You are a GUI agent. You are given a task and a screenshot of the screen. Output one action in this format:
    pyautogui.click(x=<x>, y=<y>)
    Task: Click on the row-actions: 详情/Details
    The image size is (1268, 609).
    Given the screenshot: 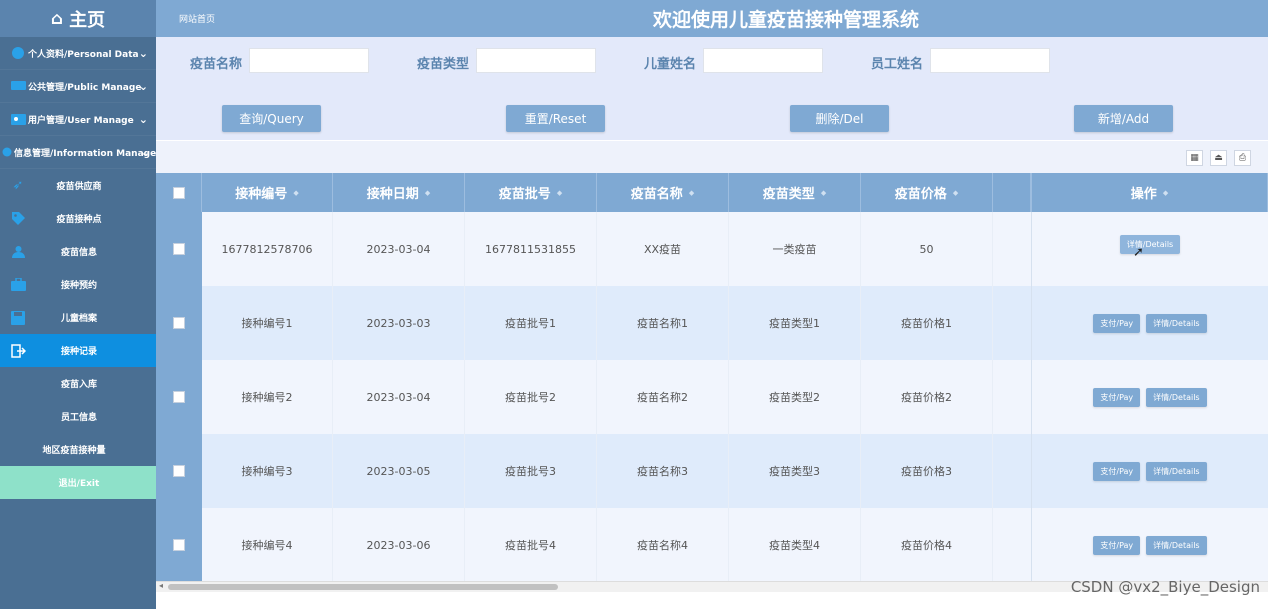 What is the action you would take?
    pyautogui.click(x=1149, y=249)
    